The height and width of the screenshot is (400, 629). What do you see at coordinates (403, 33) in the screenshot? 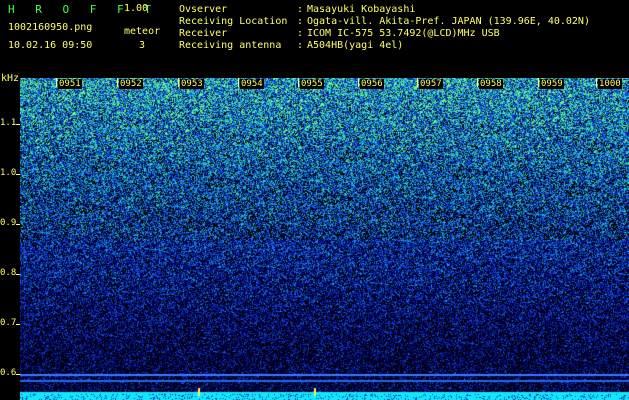
I see `info-value: ICOM IC-575 53.7492(@LCD)MHz USB` at bounding box center [403, 33].